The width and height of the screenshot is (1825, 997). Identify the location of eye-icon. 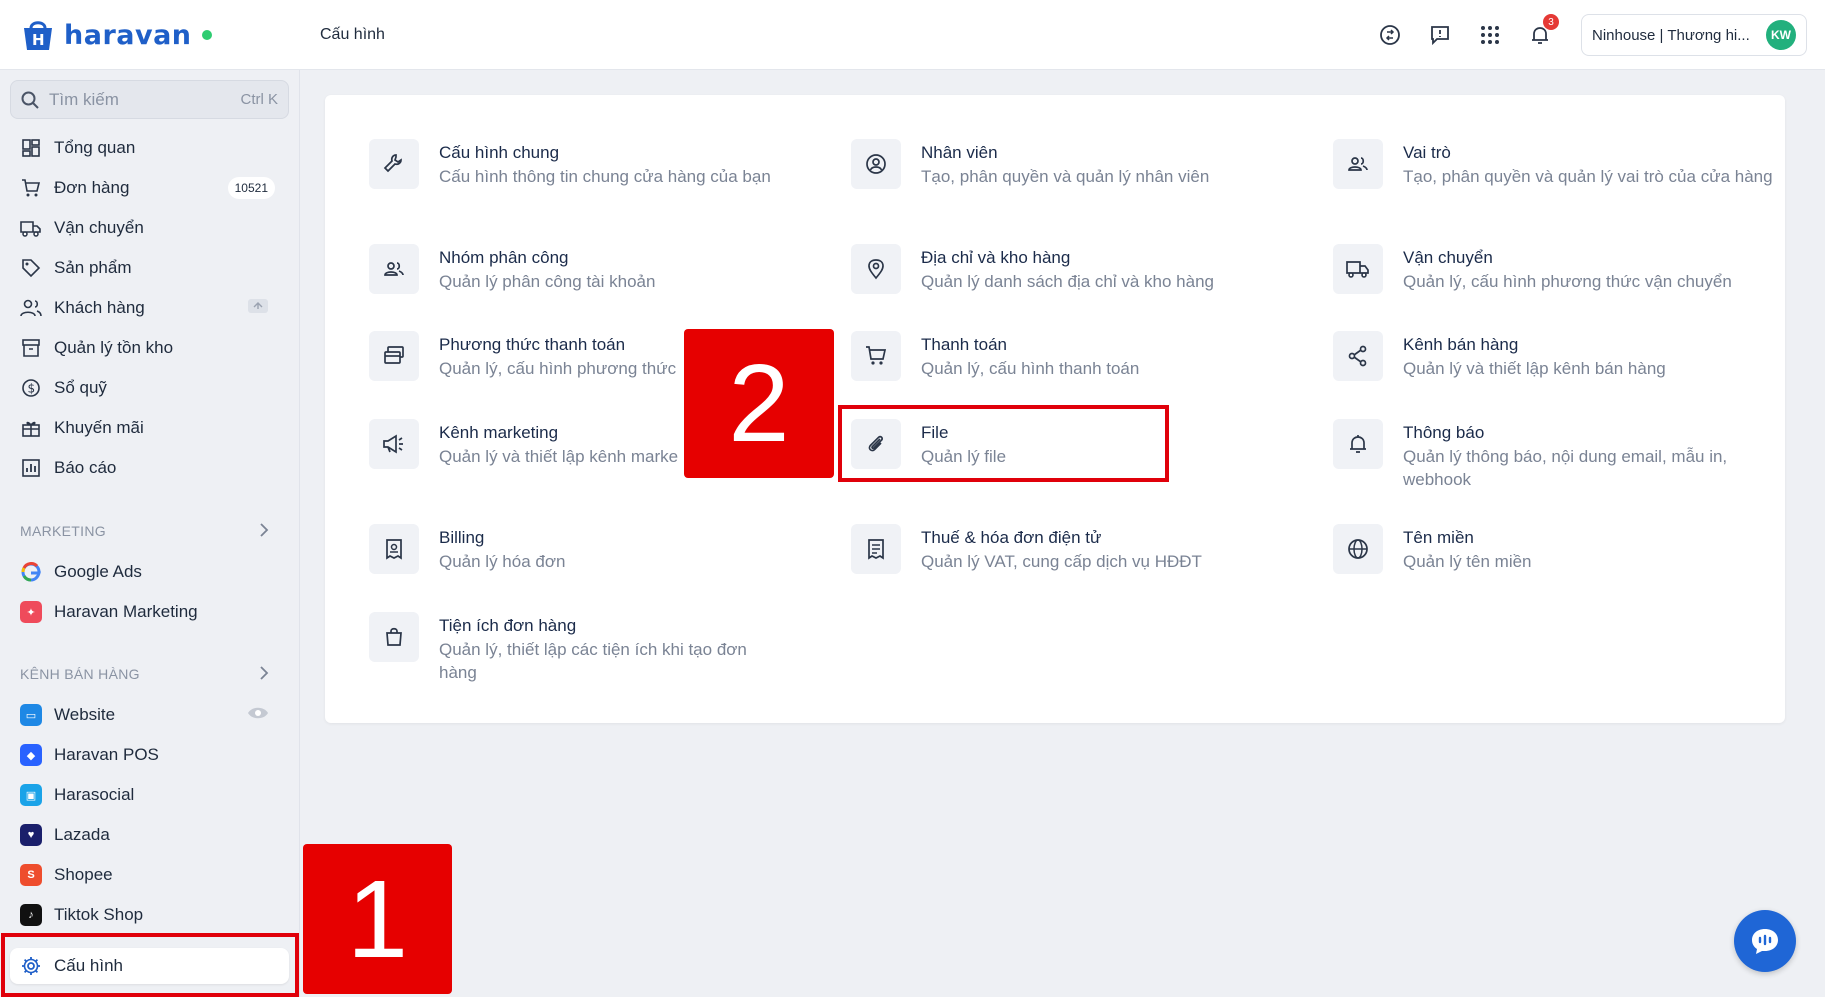
(258, 715).